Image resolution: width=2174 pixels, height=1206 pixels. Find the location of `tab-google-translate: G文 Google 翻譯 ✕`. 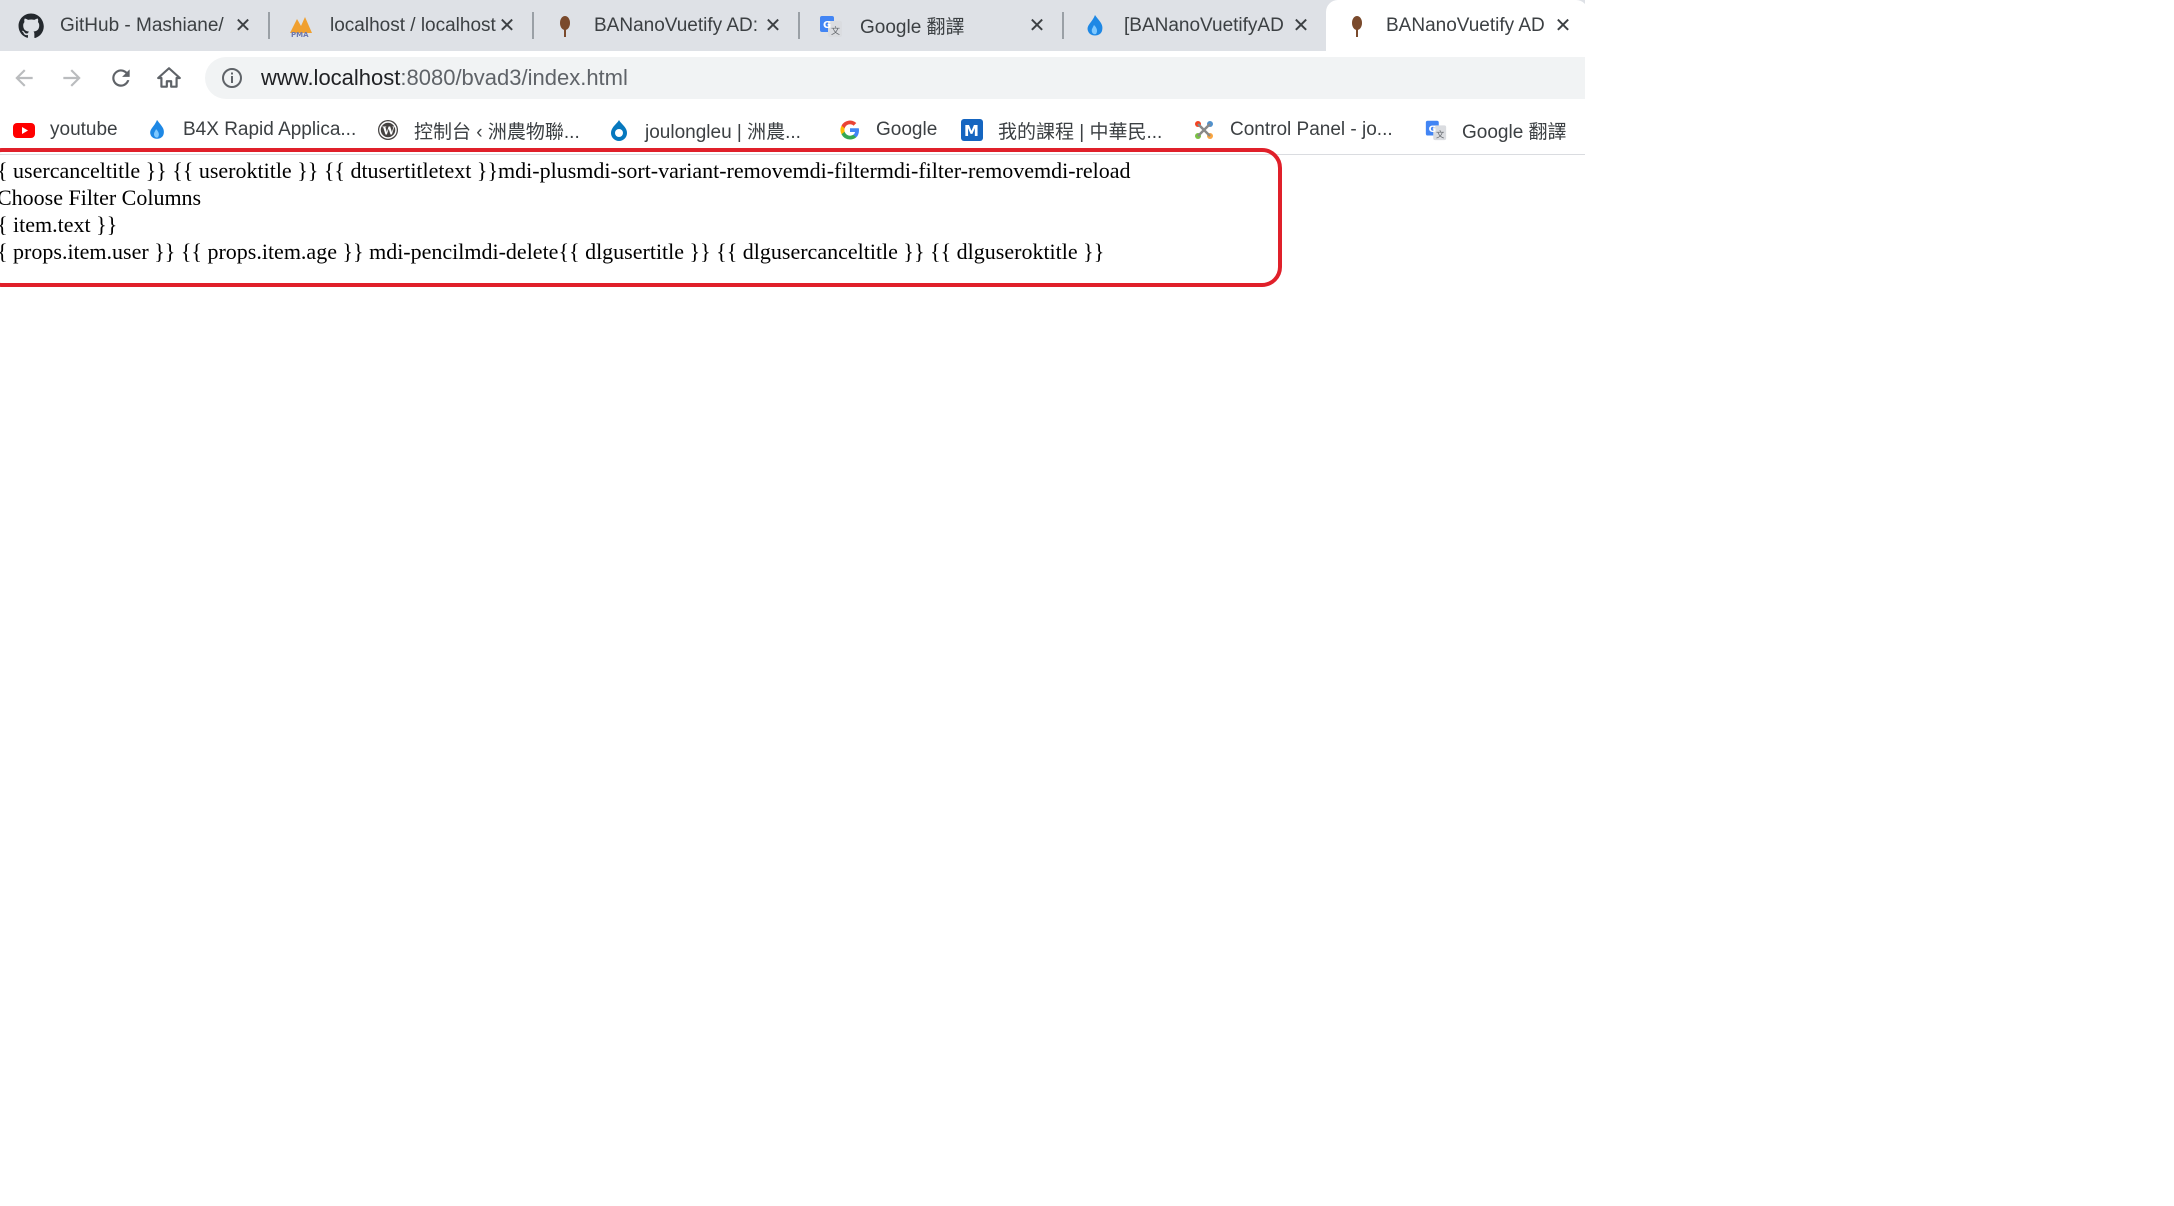

tab-google-translate: G文 Google 翻譯 ✕ is located at coordinates (931, 25).